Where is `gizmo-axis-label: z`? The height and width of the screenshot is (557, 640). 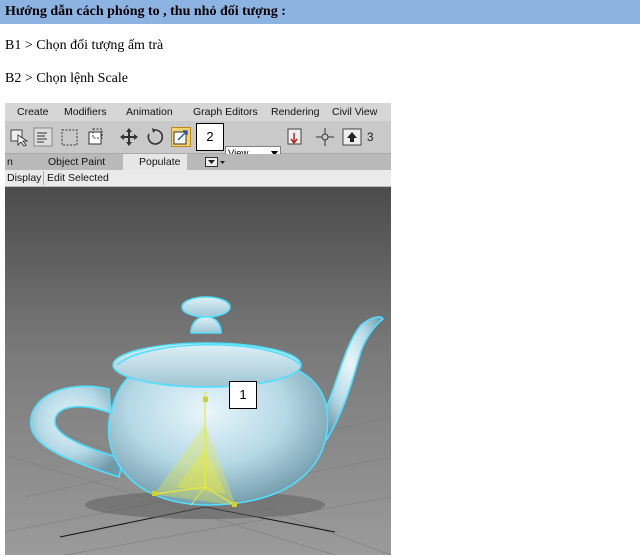
gizmo-axis-label: z is located at coordinates (205, 394).